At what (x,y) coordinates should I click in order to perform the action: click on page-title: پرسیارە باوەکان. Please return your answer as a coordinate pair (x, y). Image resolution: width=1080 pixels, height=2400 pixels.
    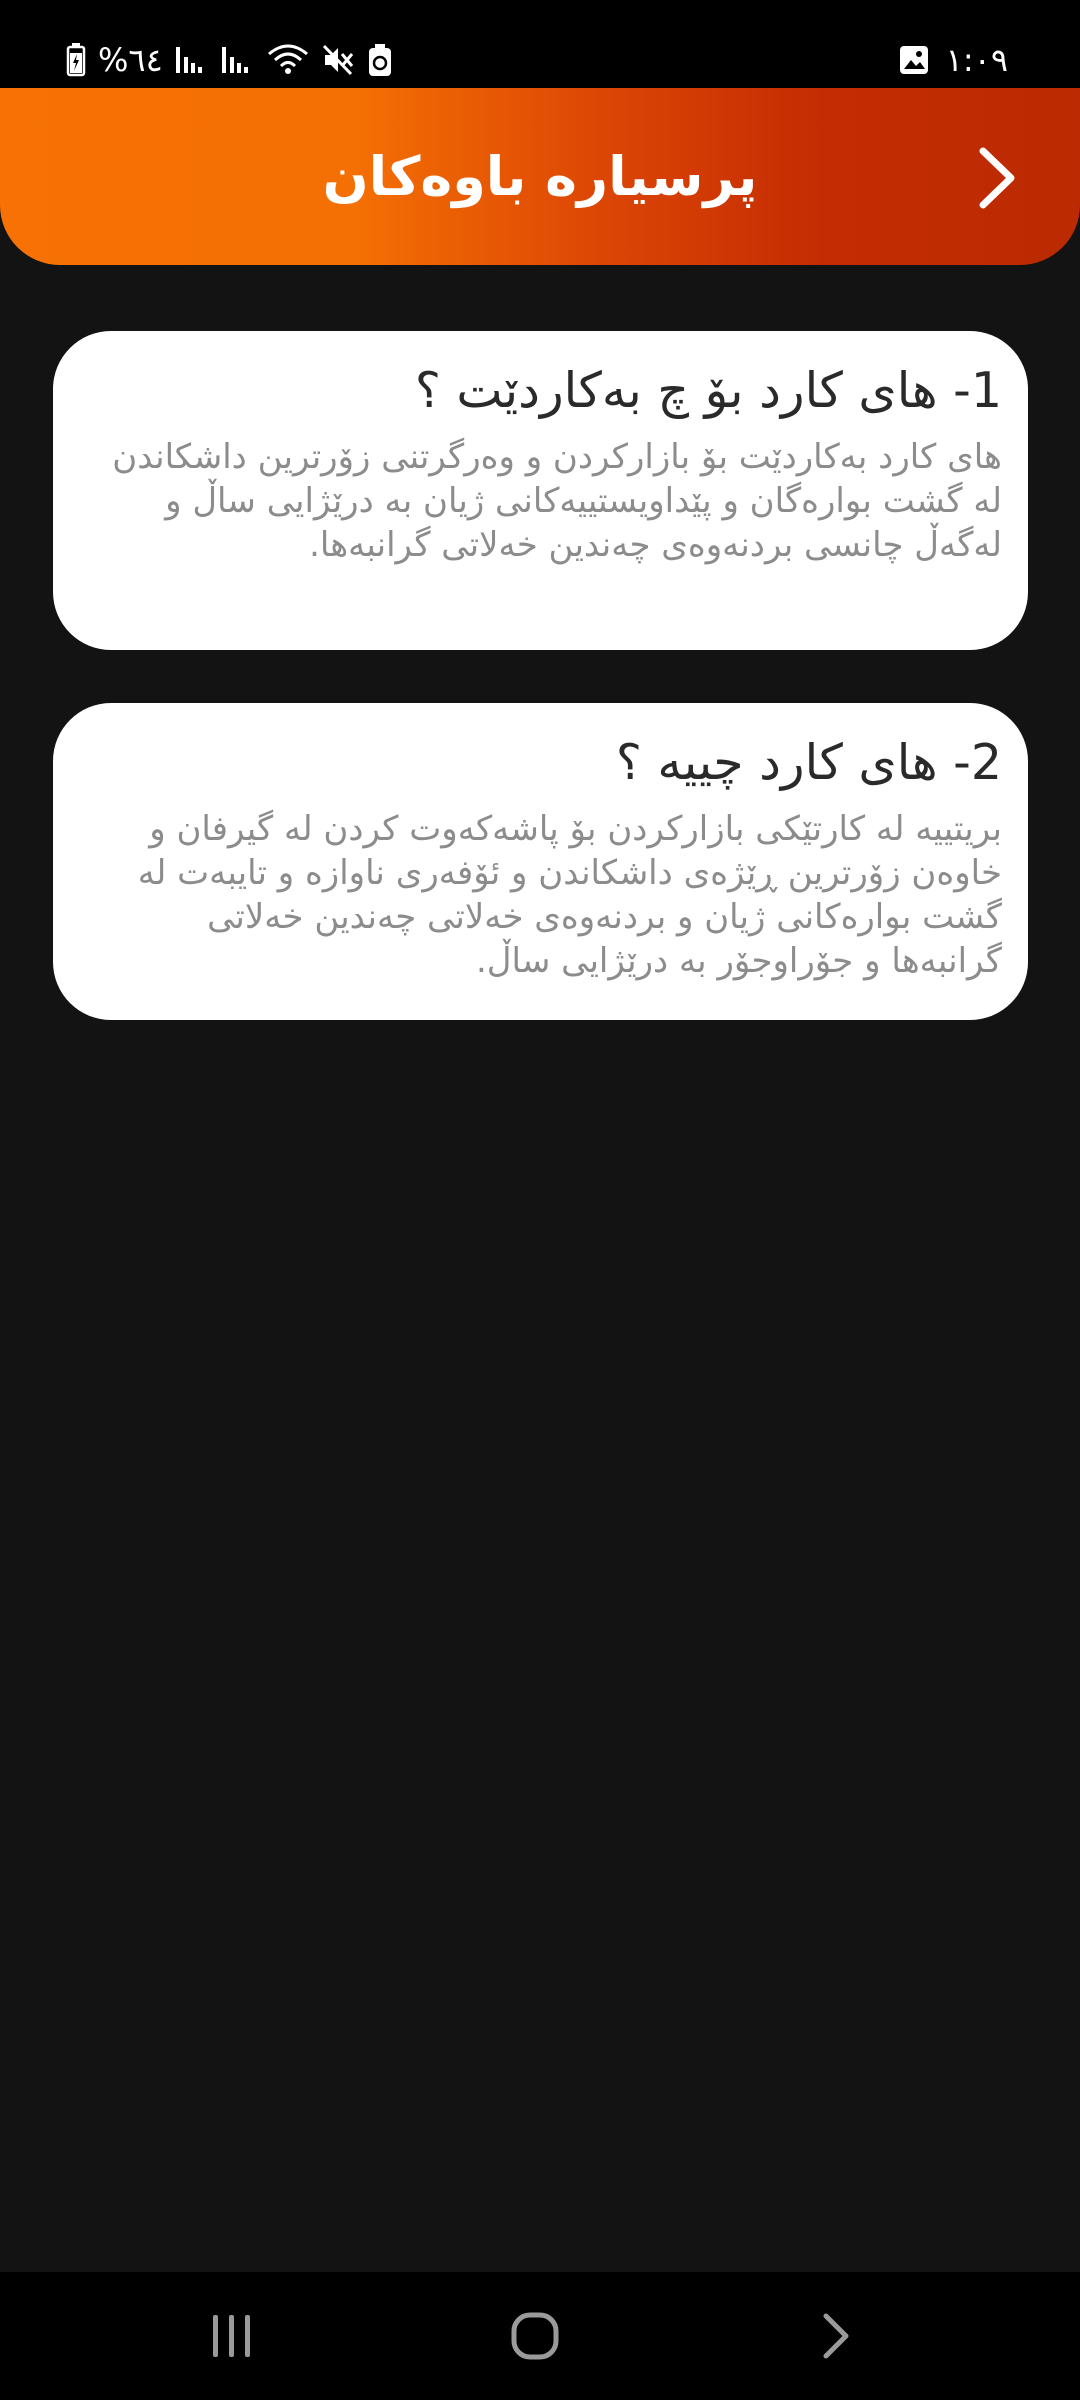
    Looking at the image, I should click on (540, 176).